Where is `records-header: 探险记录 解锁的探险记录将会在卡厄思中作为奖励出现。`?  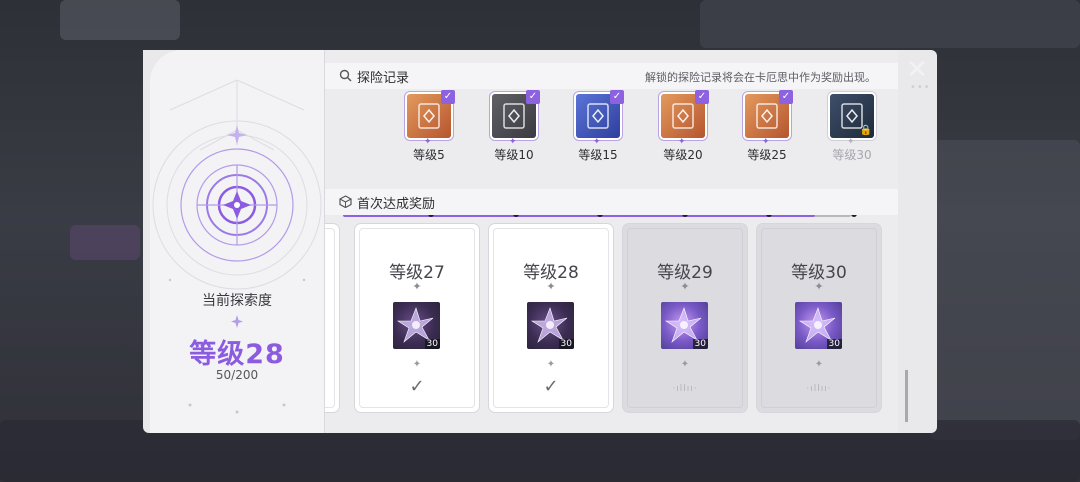 records-header: 探险记录 解锁的探险记录将会在卡厄思中作为奖励出现。 is located at coordinates (611, 76).